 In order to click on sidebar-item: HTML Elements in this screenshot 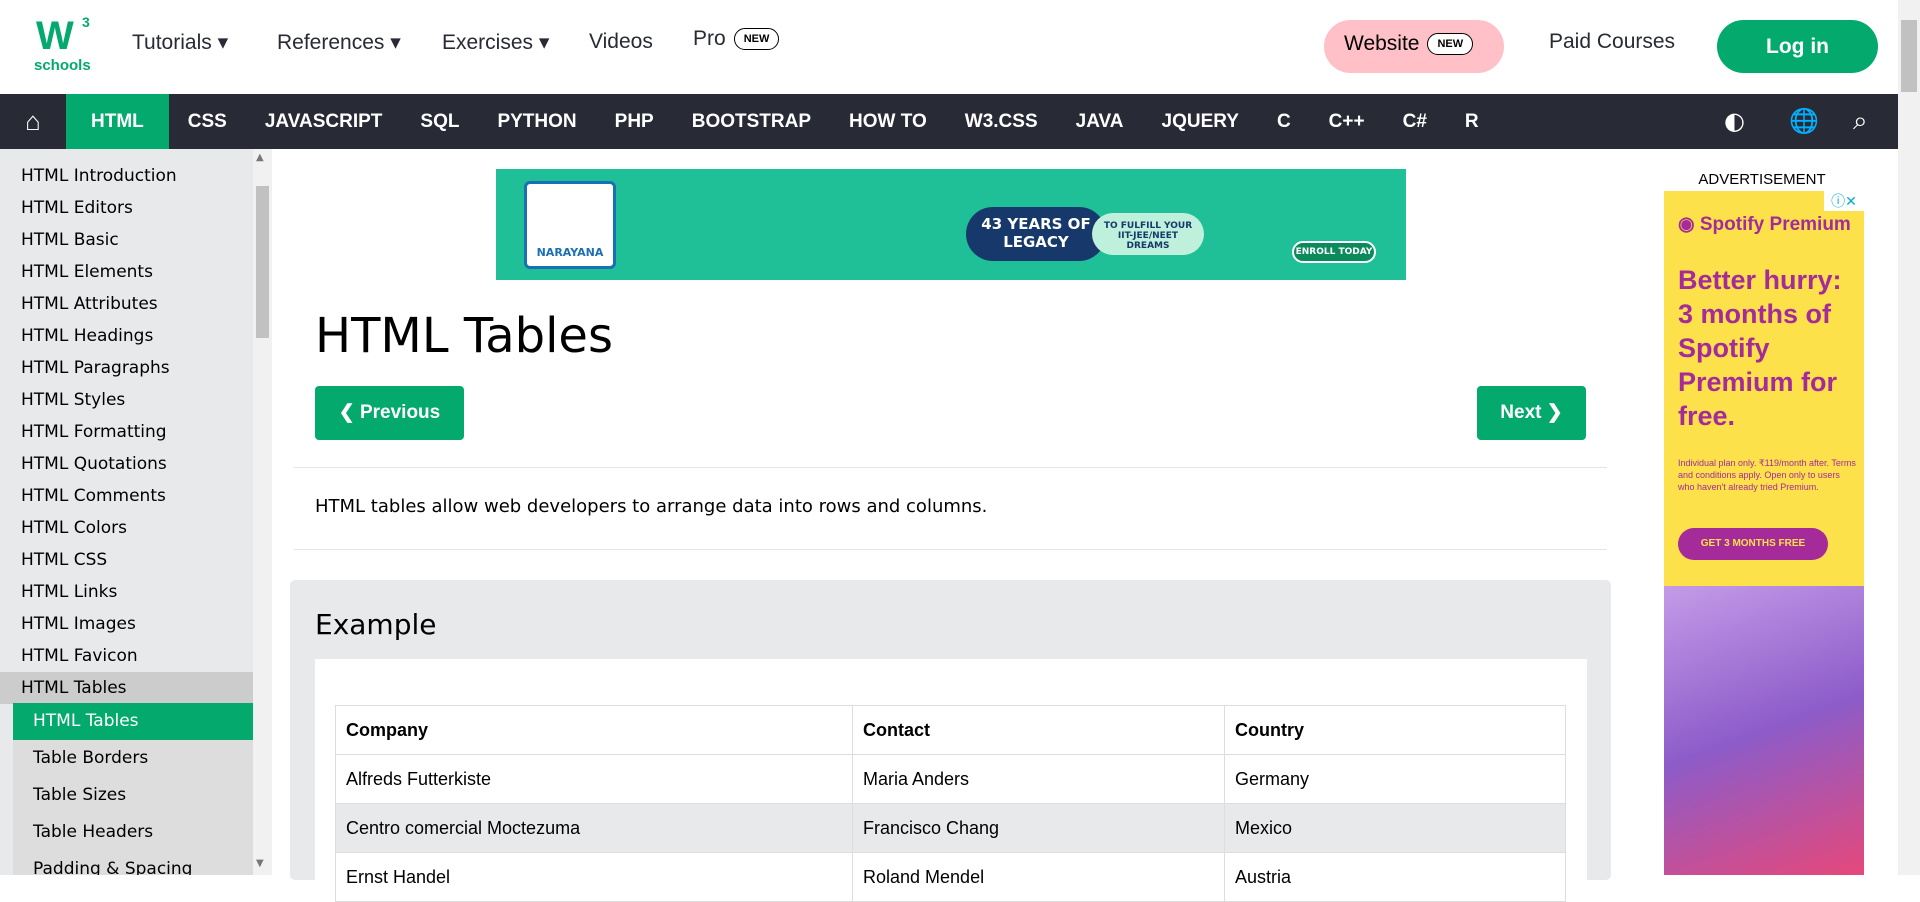, I will do `click(126, 272)`.